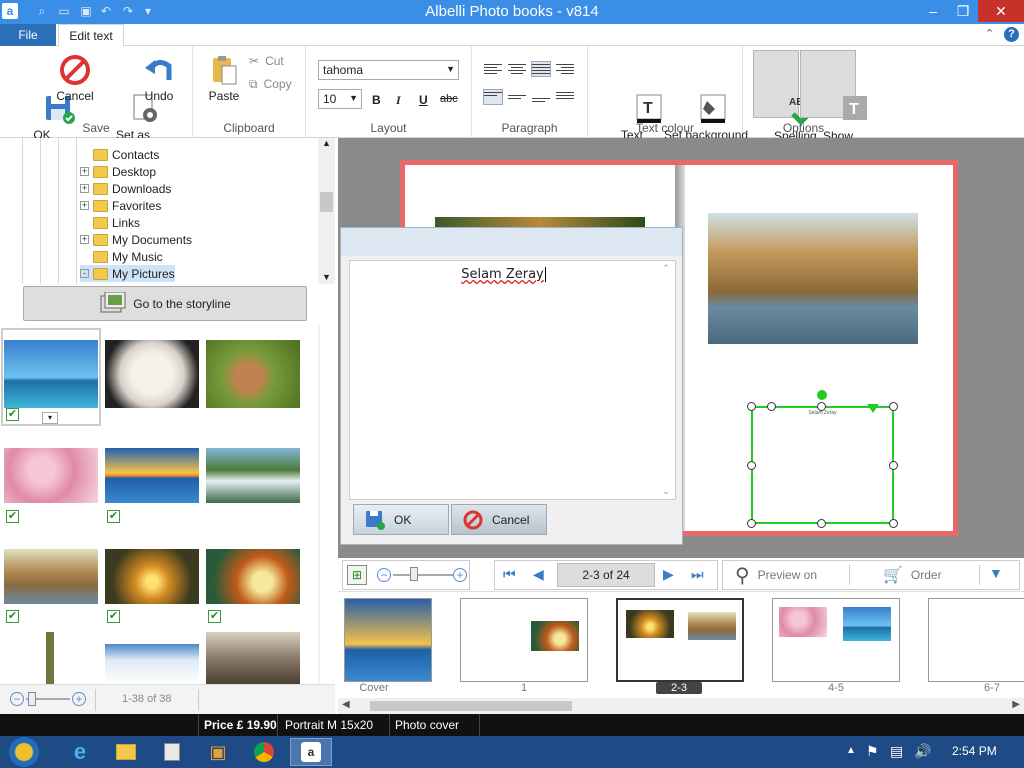 The image size is (1024, 768). I want to click on scroll-thumb, so click(326, 202).